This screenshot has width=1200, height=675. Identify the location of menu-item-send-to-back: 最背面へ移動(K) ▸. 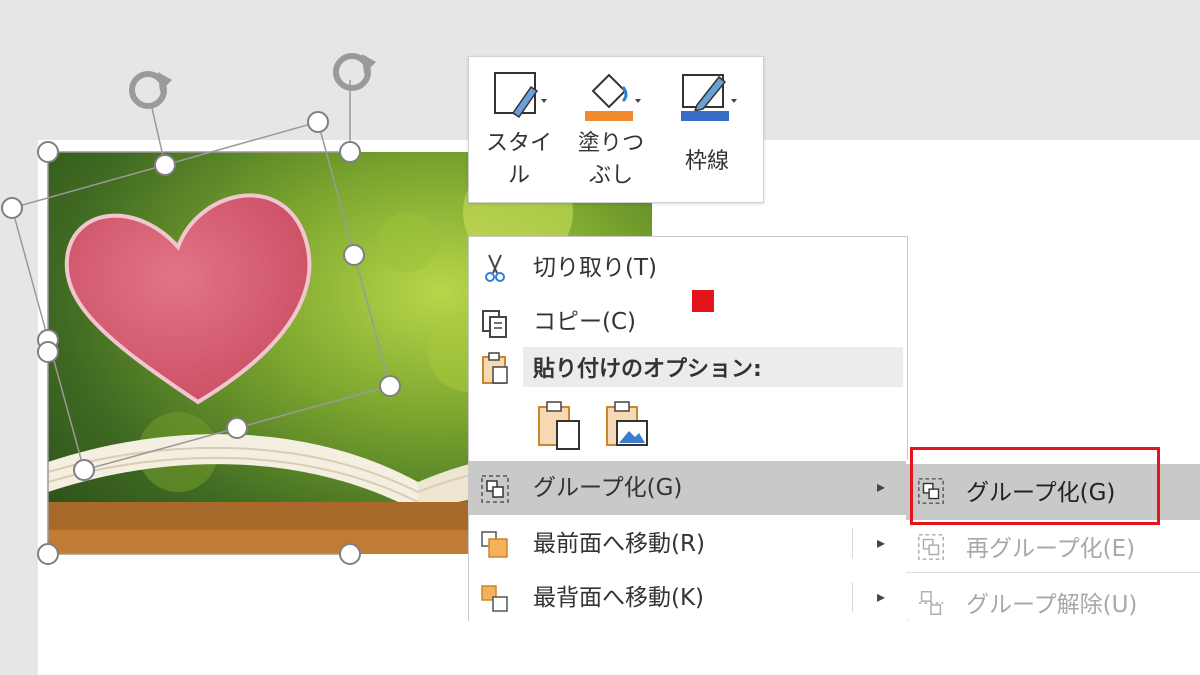
(688, 598).